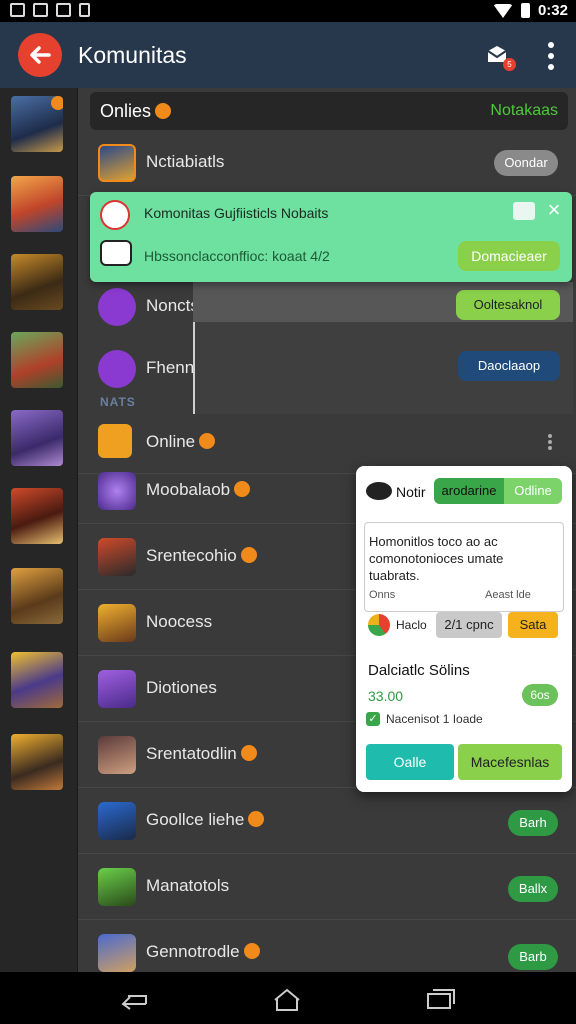  Describe the element at coordinates (236, 213) in the screenshot. I see `toast-title: Komonitas Gujfiisticls Nobaits` at that location.